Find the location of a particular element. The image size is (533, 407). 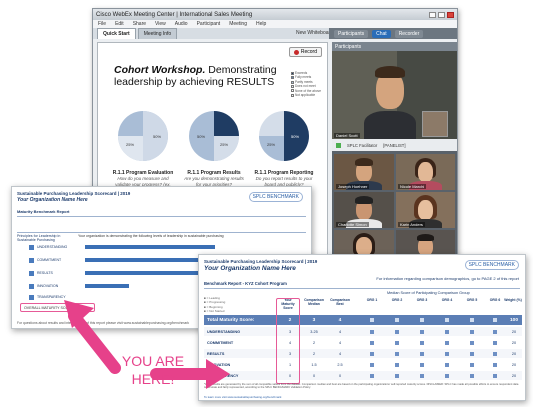

participant-video: Charlotte Simon is located at coordinates (364, 210).